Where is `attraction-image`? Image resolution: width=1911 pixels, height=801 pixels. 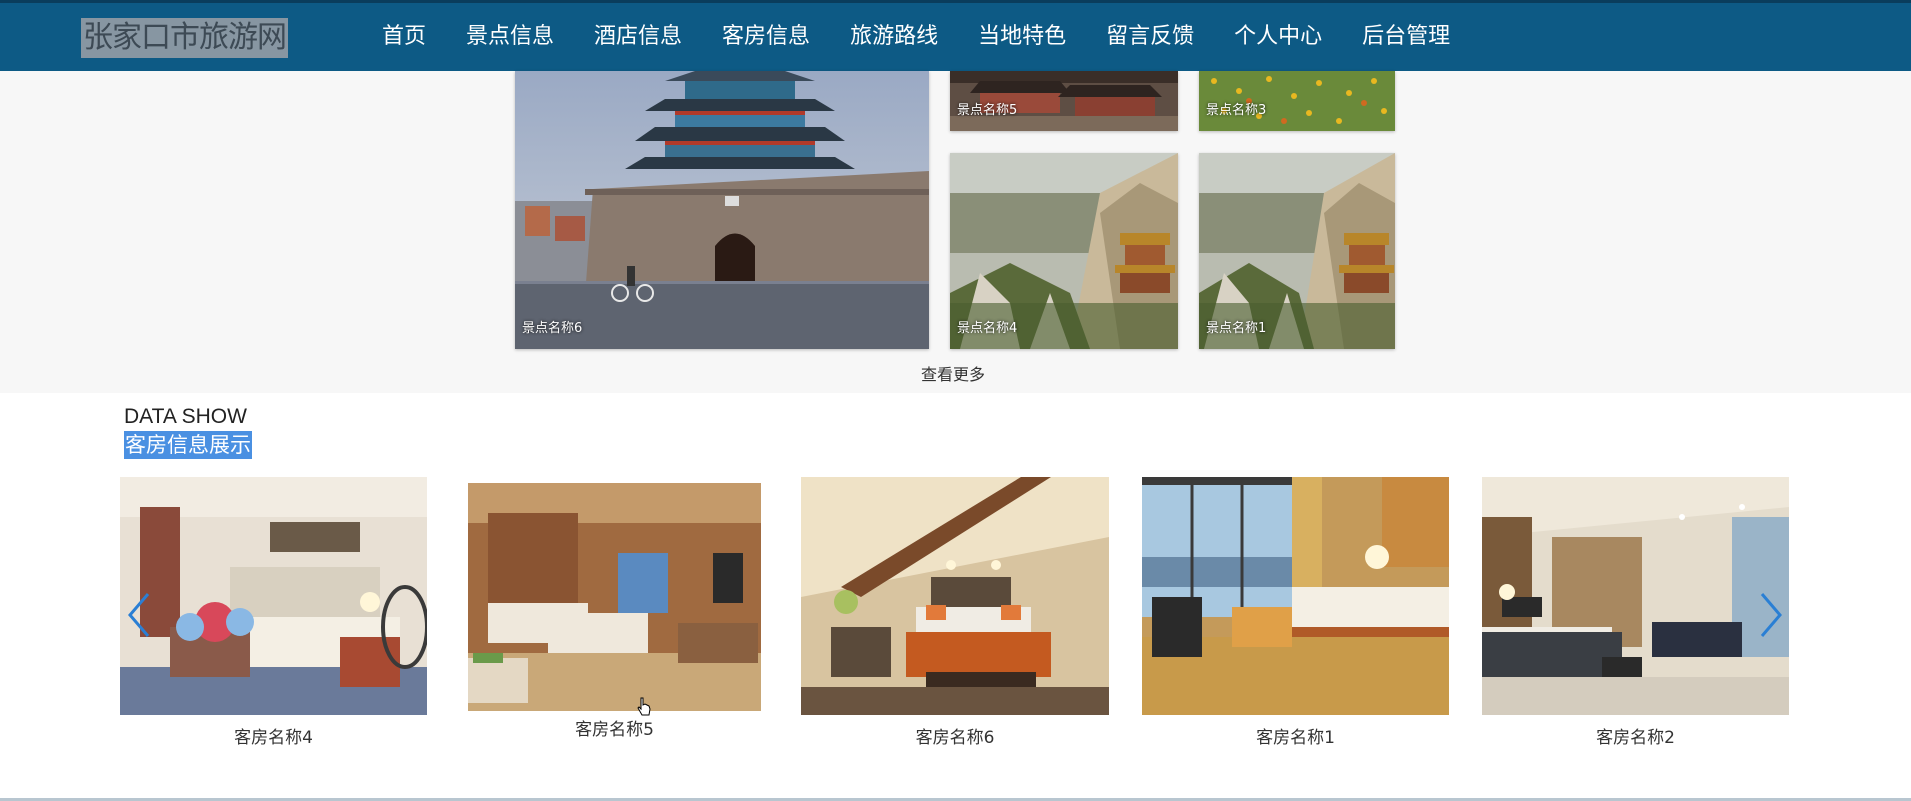
attraction-image is located at coordinates (722, 210).